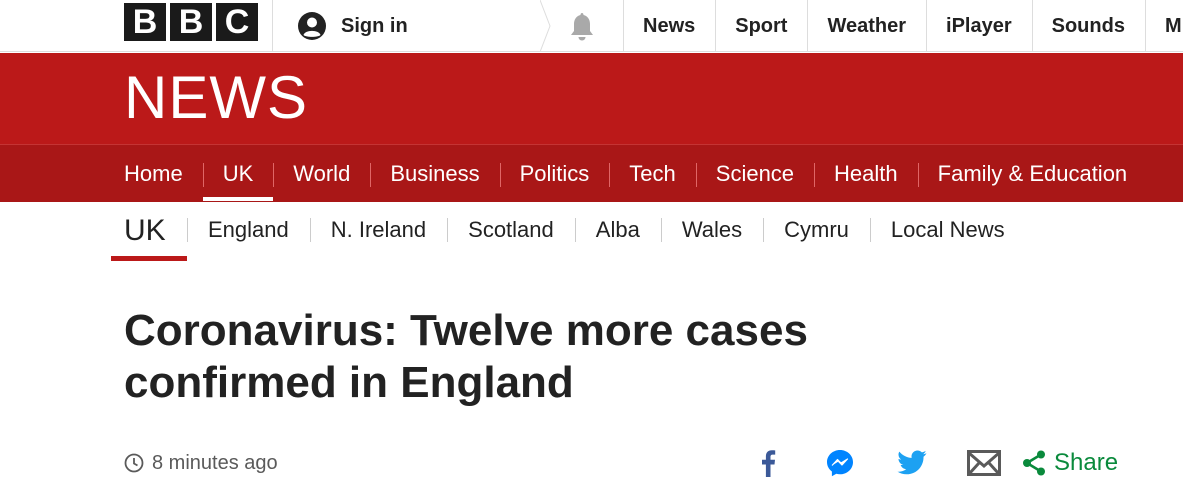 The height and width of the screenshot is (503, 1183). What do you see at coordinates (761, 26) in the screenshot?
I see `global-nav-sport: Sport` at bounding box center [761, 26].